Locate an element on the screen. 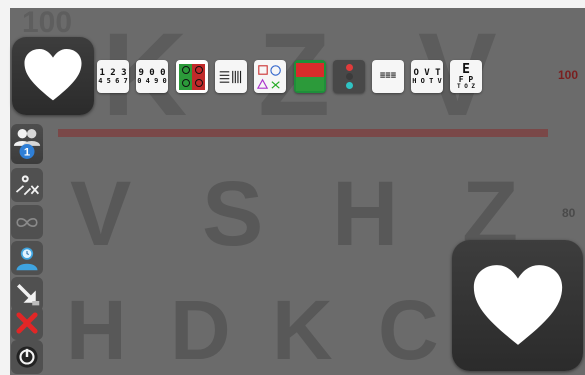  numbers-chart-button: 1 2 3 4 5 6 7 is located at coordinates (113, 76).